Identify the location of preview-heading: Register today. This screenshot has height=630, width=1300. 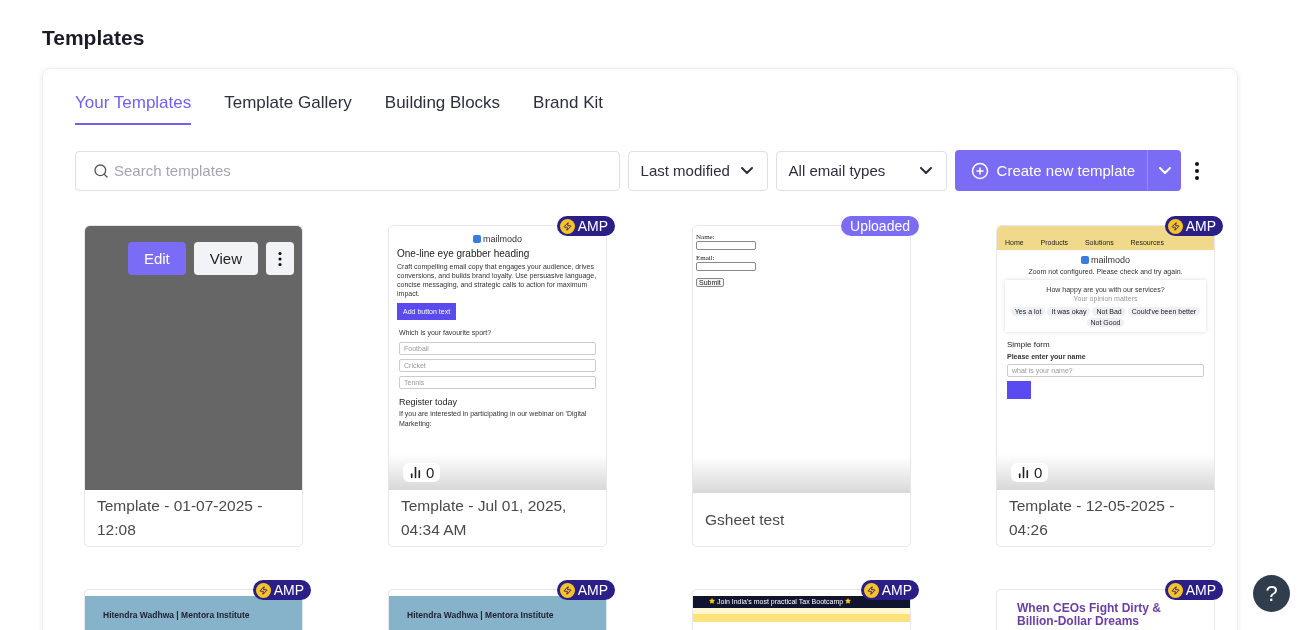
(429, 402).